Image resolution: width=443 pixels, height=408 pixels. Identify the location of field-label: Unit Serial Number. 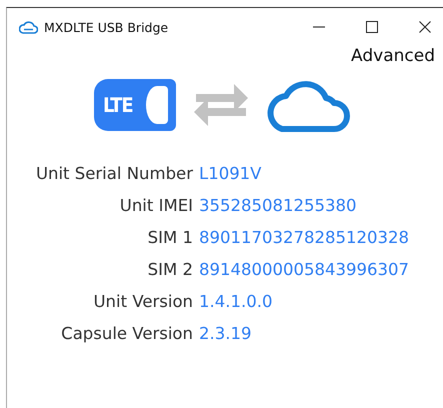
(113, 174).